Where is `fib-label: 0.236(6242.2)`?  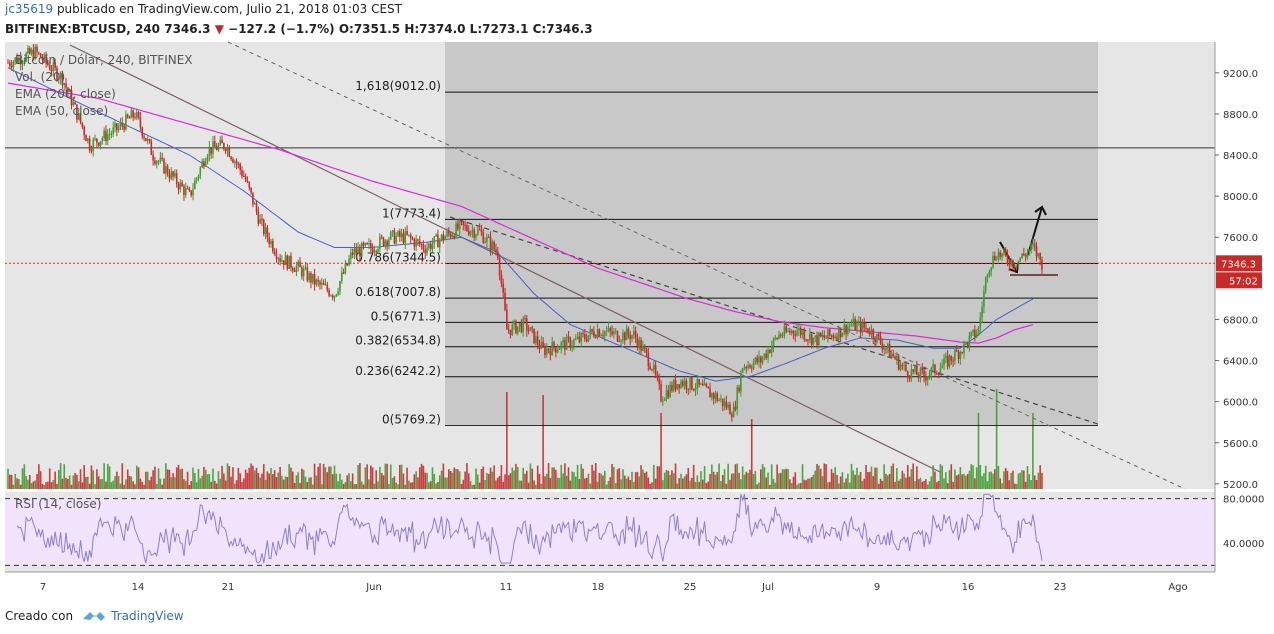
fib-label: 0.236(6242.2) is located at coordinates (398, 371).